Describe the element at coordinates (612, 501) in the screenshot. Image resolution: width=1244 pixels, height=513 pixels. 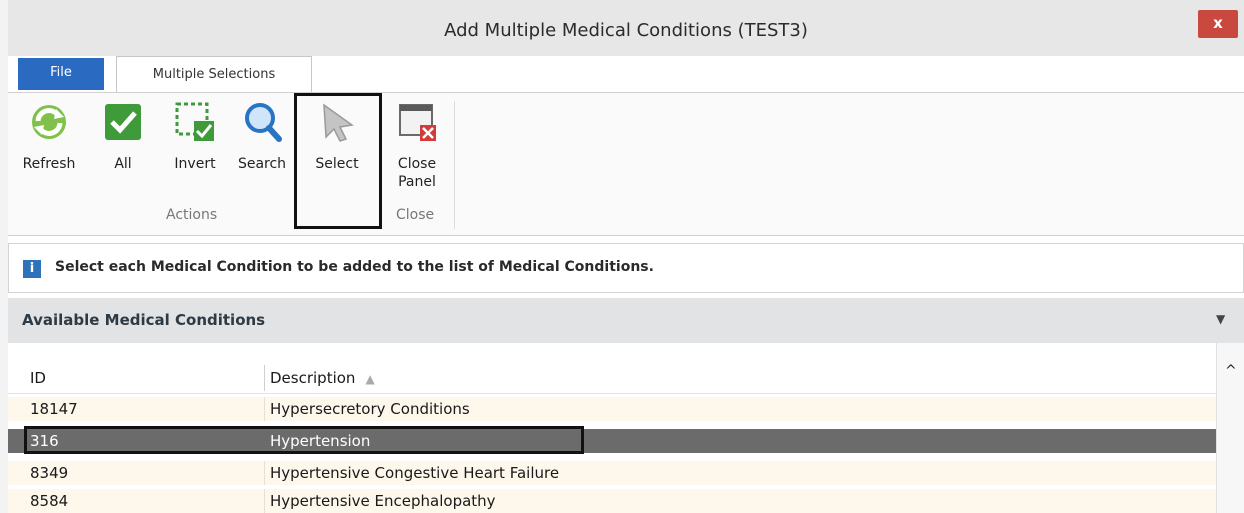
I see `table-row: 8584 Hypertensive Encephalopathy` at that location.